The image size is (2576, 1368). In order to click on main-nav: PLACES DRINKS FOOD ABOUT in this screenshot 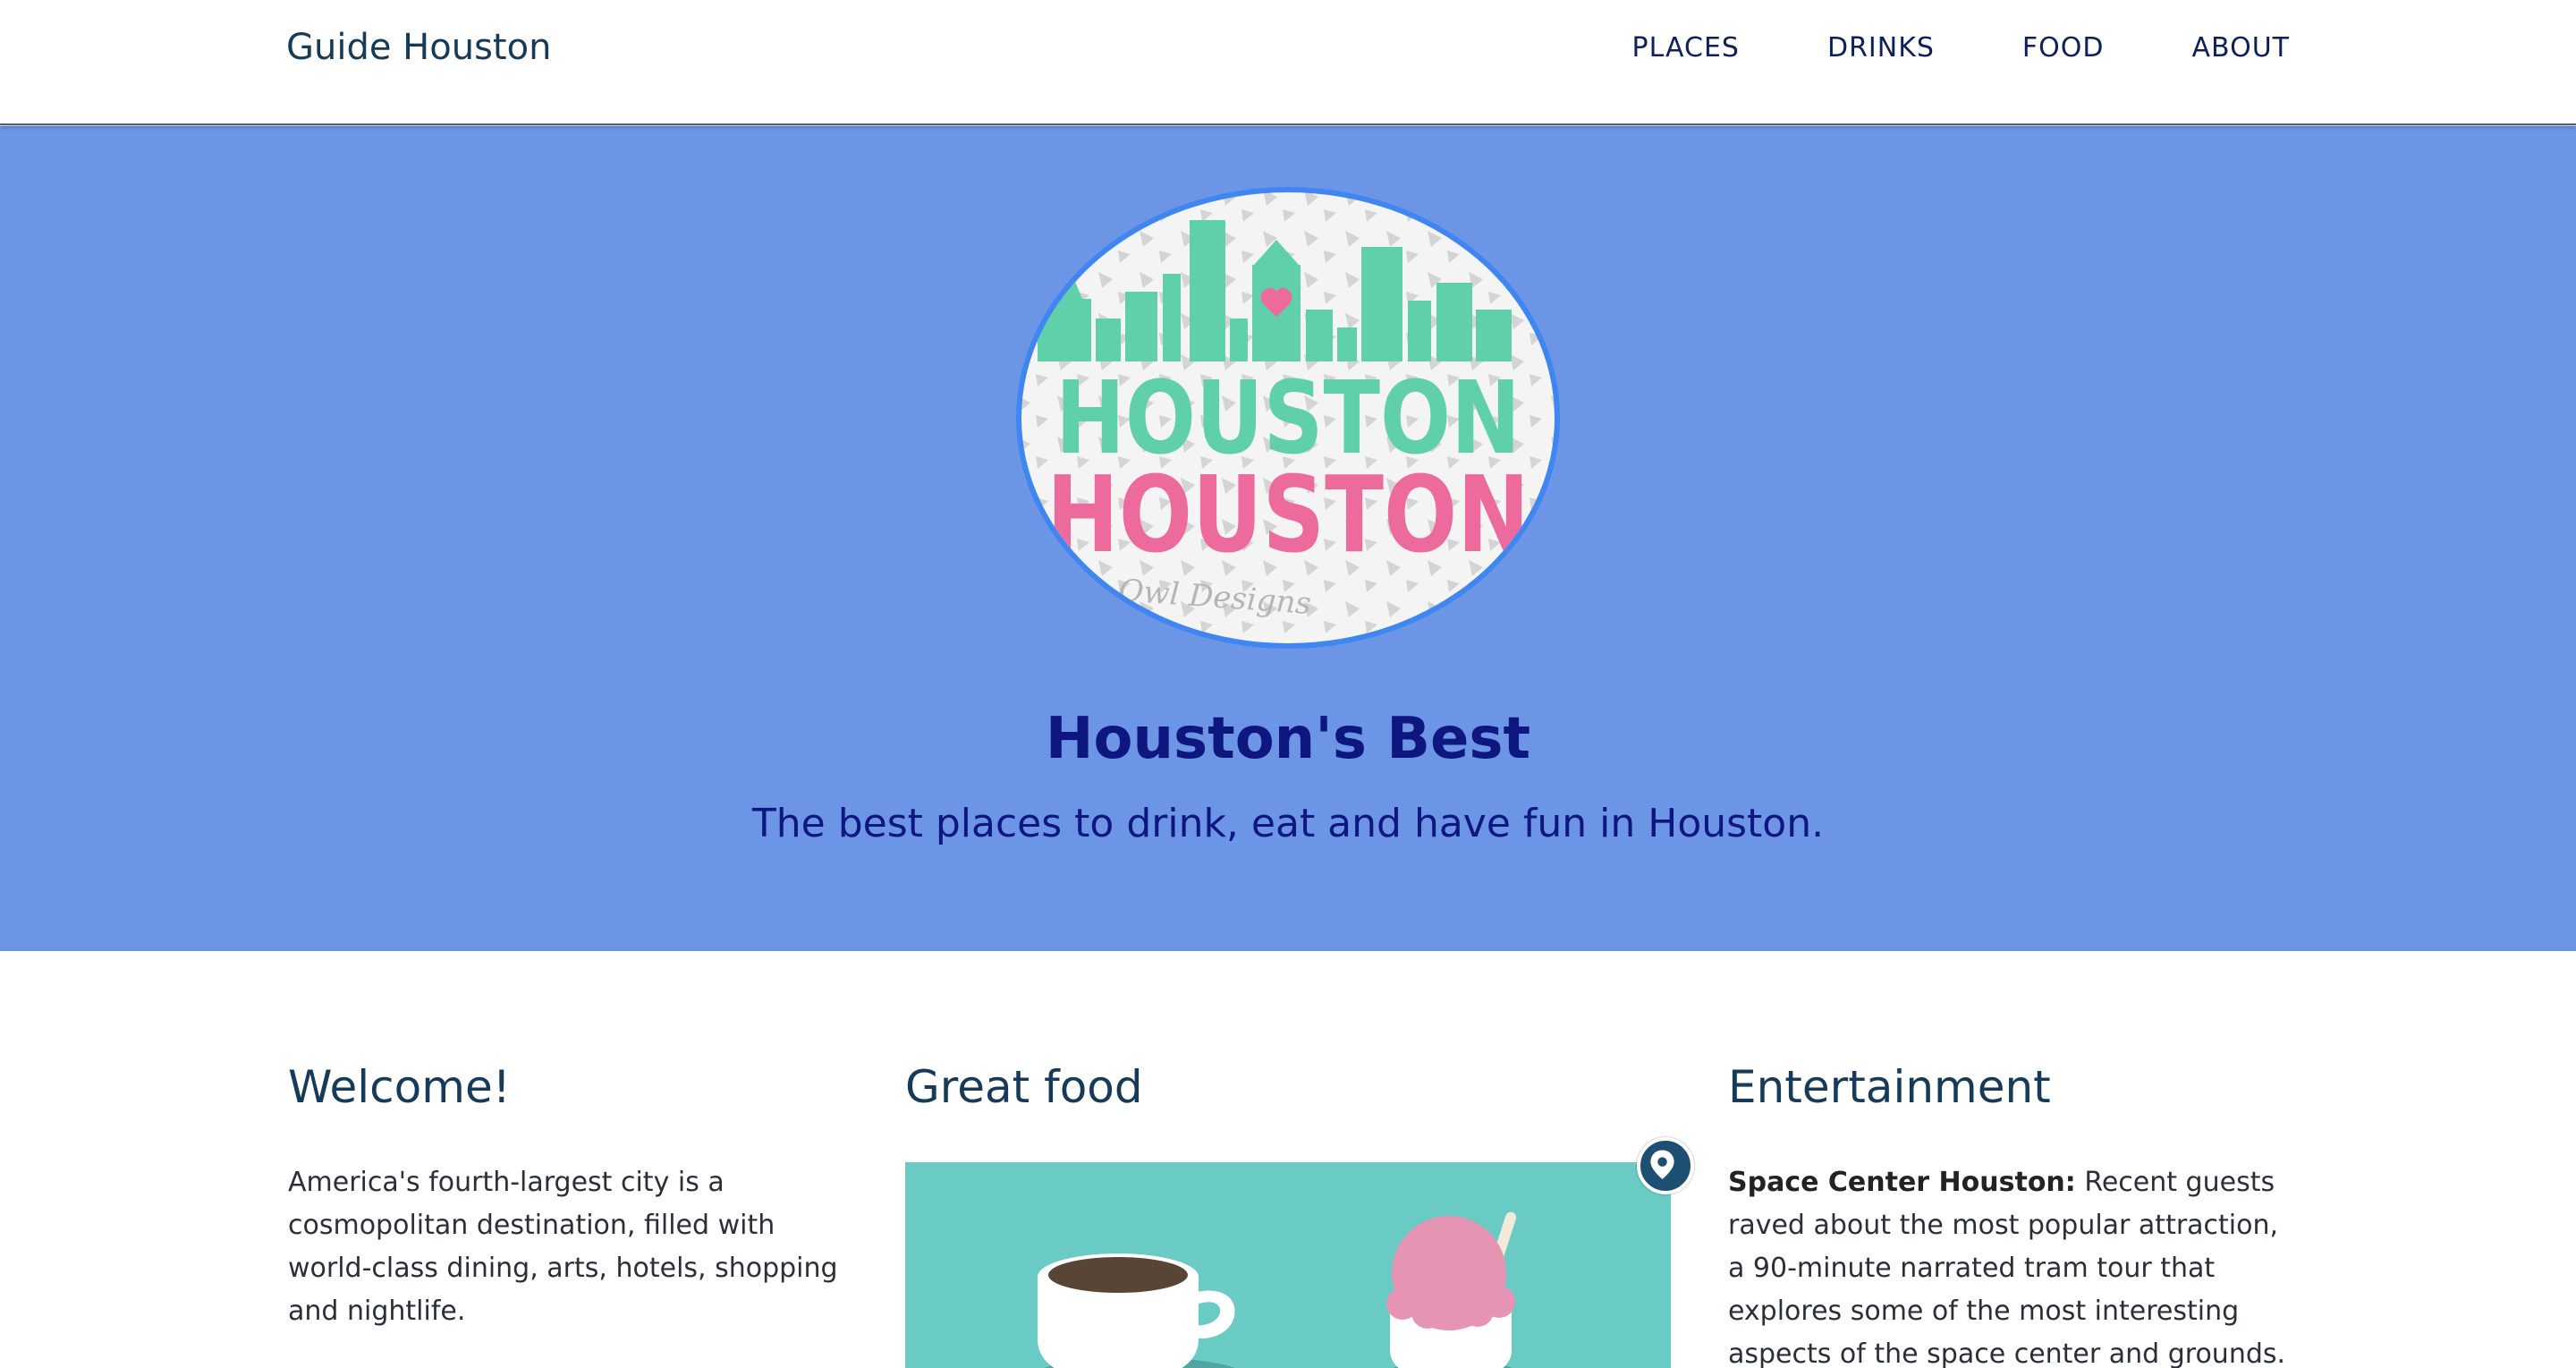, I will do `click(1917, 48)`.